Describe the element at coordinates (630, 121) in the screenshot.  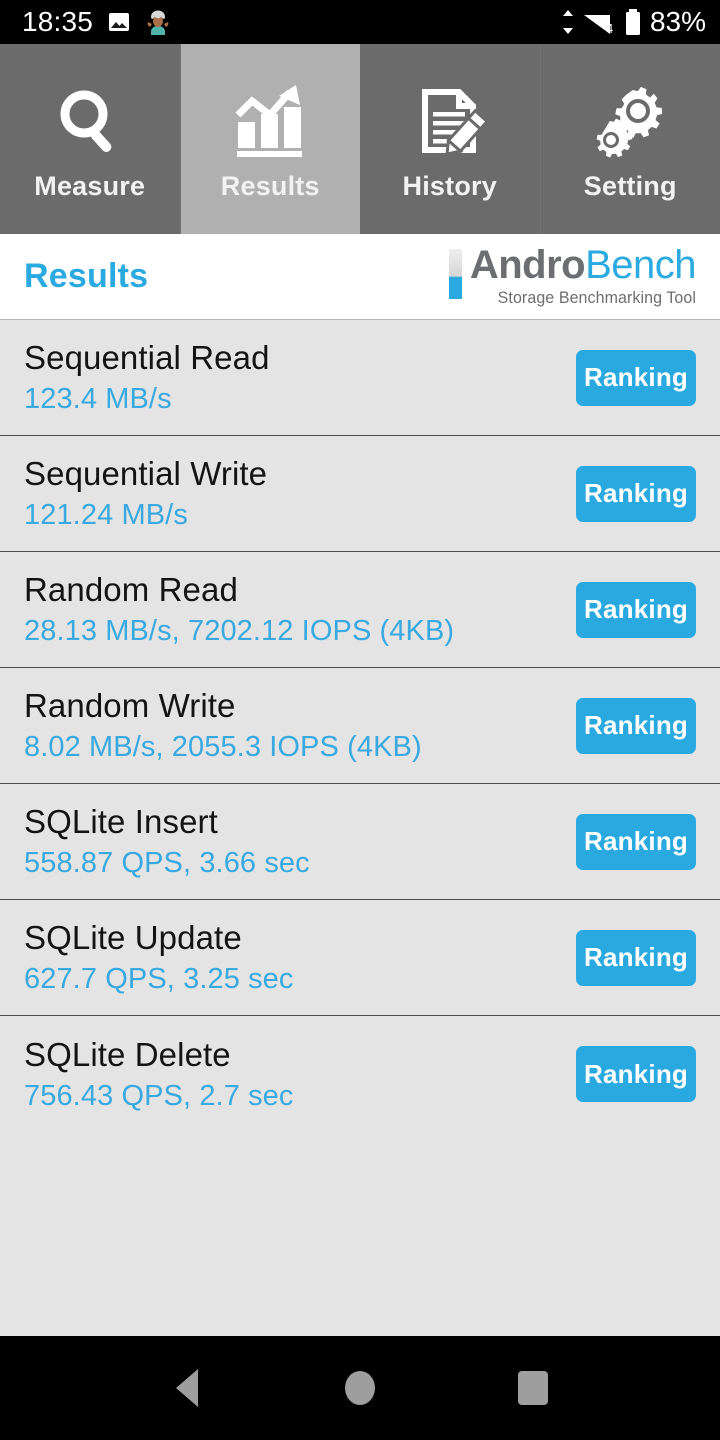
I see `gears-icon` at that location.